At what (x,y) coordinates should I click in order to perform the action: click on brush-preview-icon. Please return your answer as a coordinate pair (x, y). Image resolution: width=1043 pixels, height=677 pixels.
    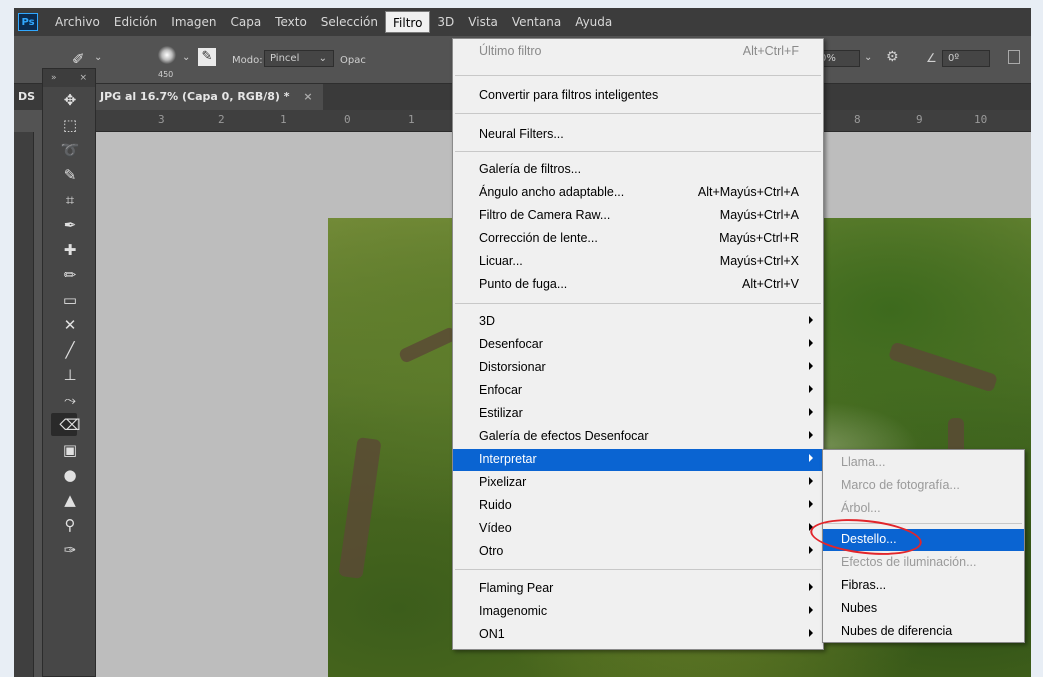
    Looking at the image, I should click on (167, 55).